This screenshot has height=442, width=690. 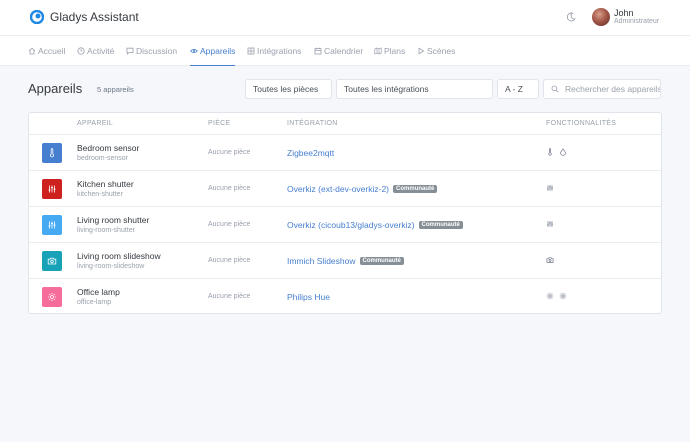 I want to click on nav-integrations: Intégrations, so click(x=274, y=51).